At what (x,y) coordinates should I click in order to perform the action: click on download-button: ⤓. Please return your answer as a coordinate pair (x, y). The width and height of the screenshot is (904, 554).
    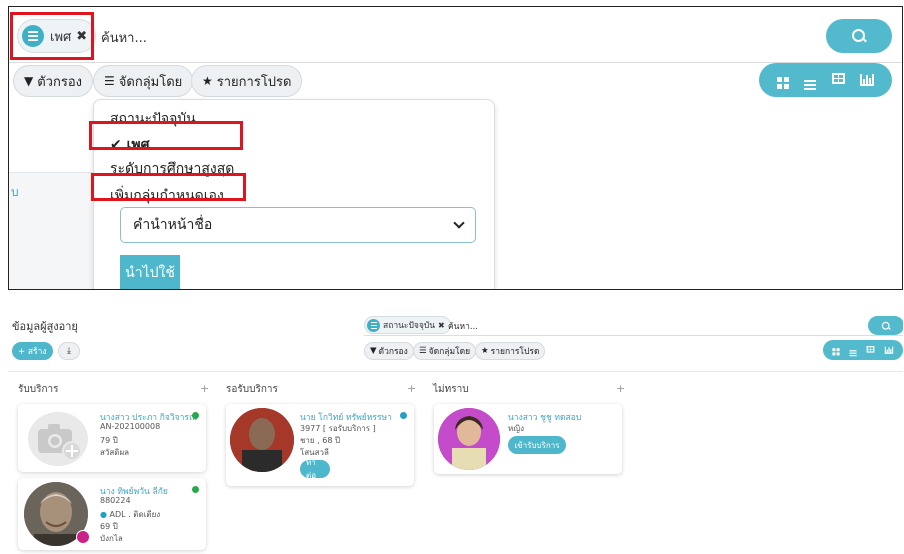
    Looking at the image, I should click on (69, 351).